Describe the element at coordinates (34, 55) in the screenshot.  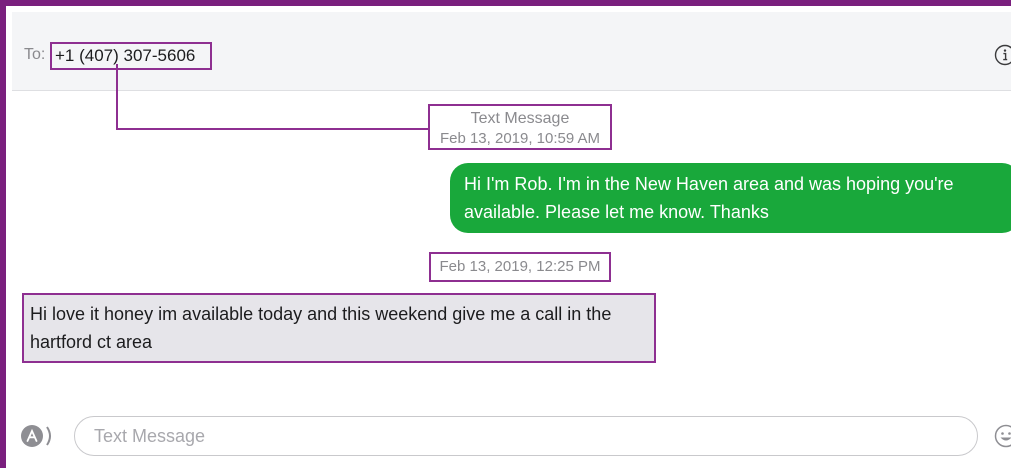
I see `to-label: To:` at that location.